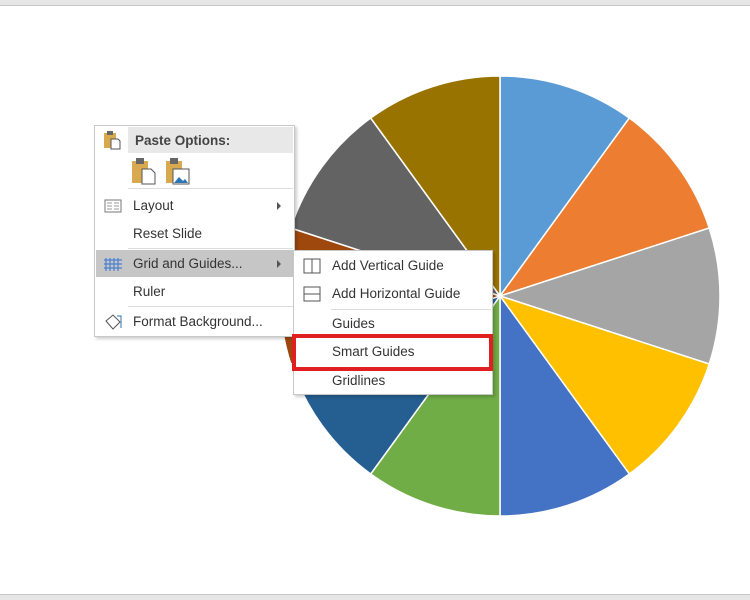 The width and height of the screenshot is (750, 600). I want to click on menu-item-guides: Guides, so click(393, 323).